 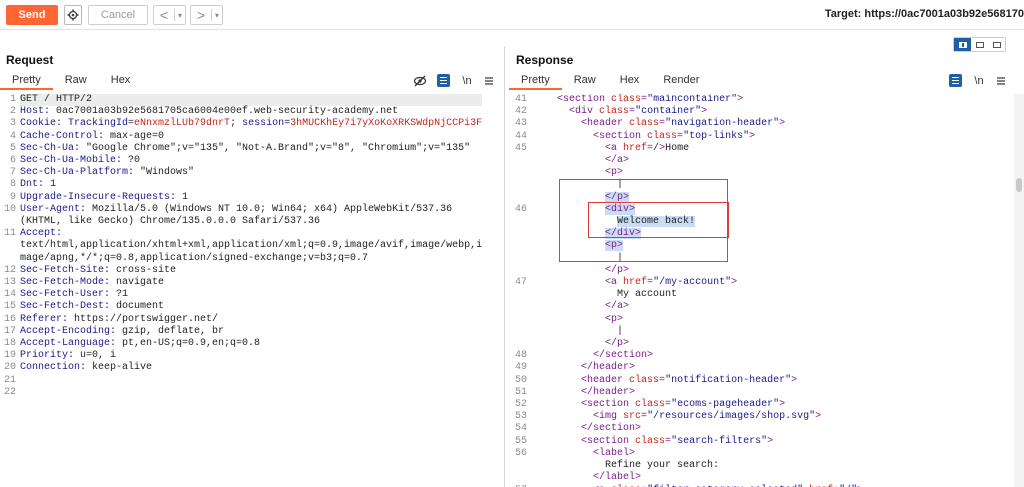 I want to click on html-token: My account, so click(x=647, y=295).